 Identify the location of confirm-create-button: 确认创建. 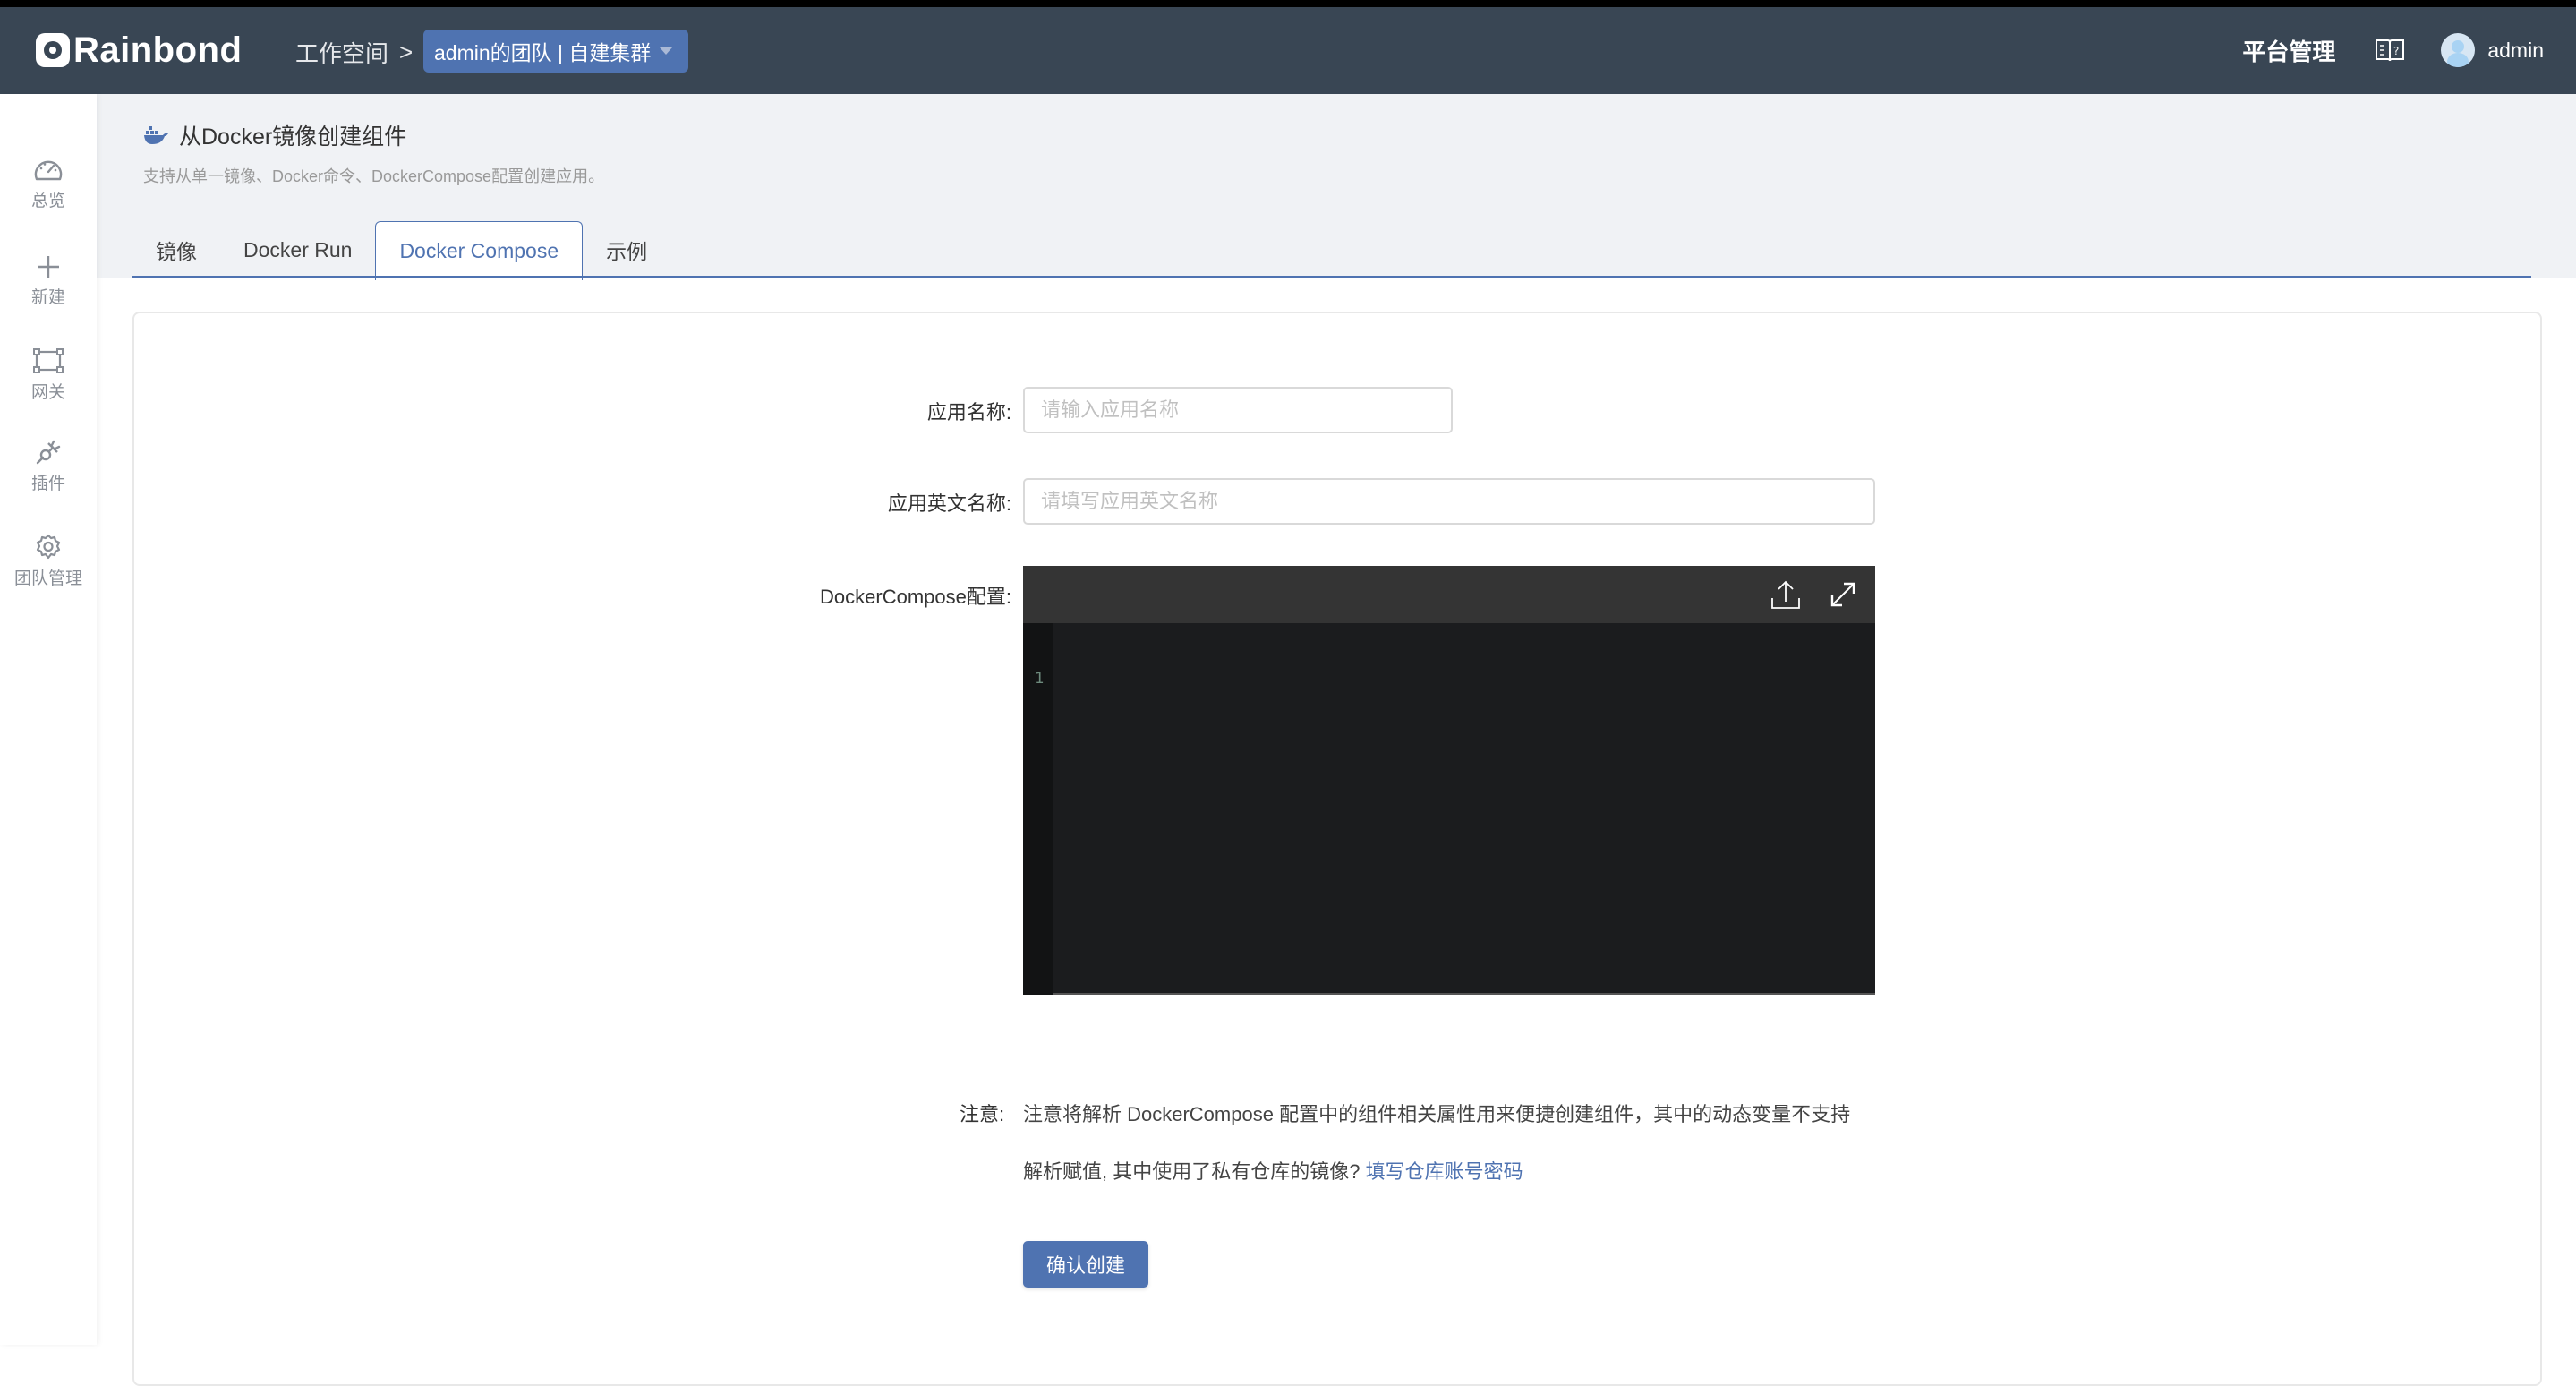
(1085, 1264).